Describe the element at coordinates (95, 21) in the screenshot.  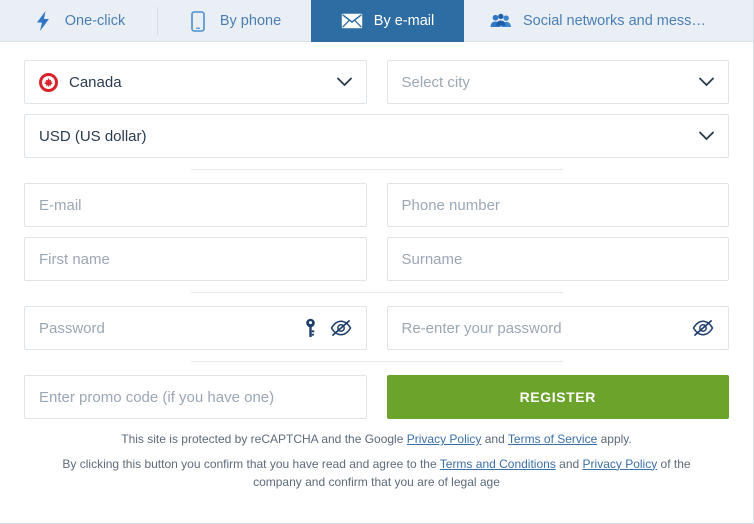
I see `tab-one-click-label: One-click` at that location.